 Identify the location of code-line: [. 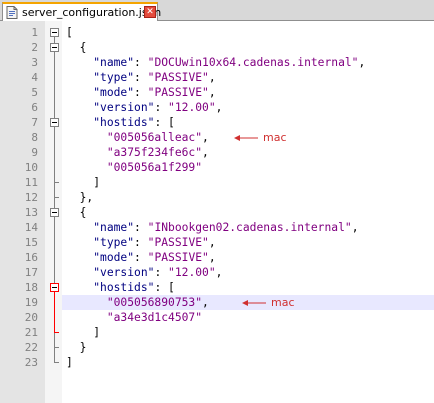
(69, 32).